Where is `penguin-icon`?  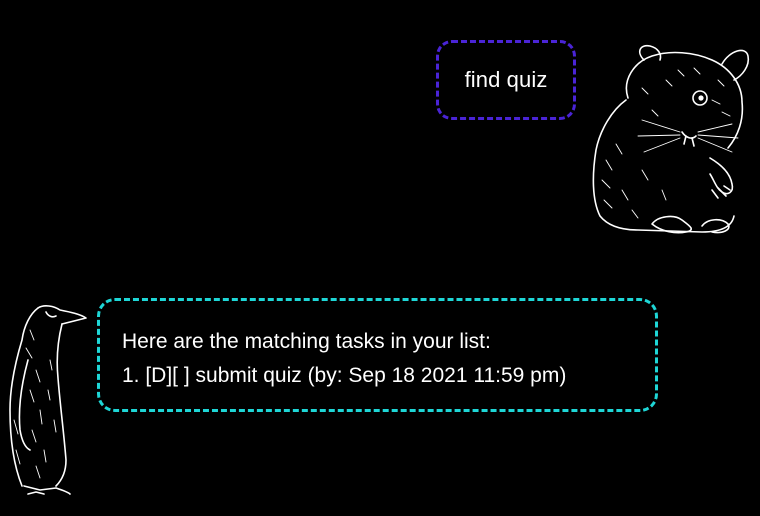
penguin-icon is located at coordinates (46, 398).